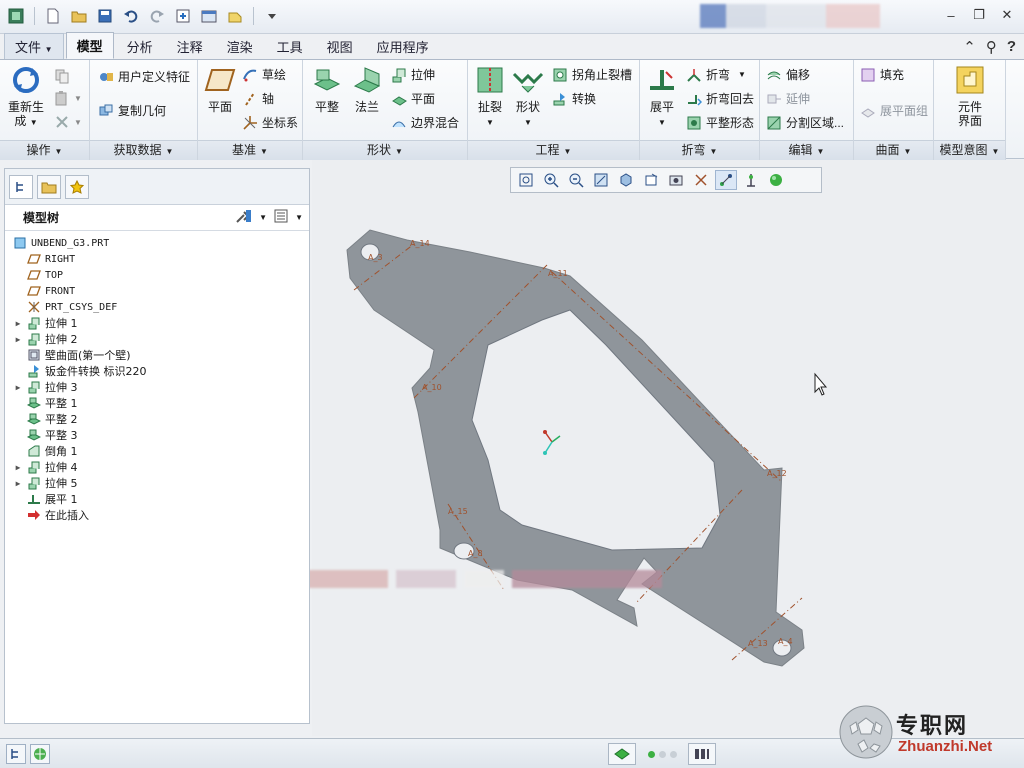 The height and width of the screenshot is (768, 1024). What do you see at coordinates (969, 150) in the screenshot?
I see `group-model-intent-label: 模型意图 ▼` at bounding box center [969, 150].